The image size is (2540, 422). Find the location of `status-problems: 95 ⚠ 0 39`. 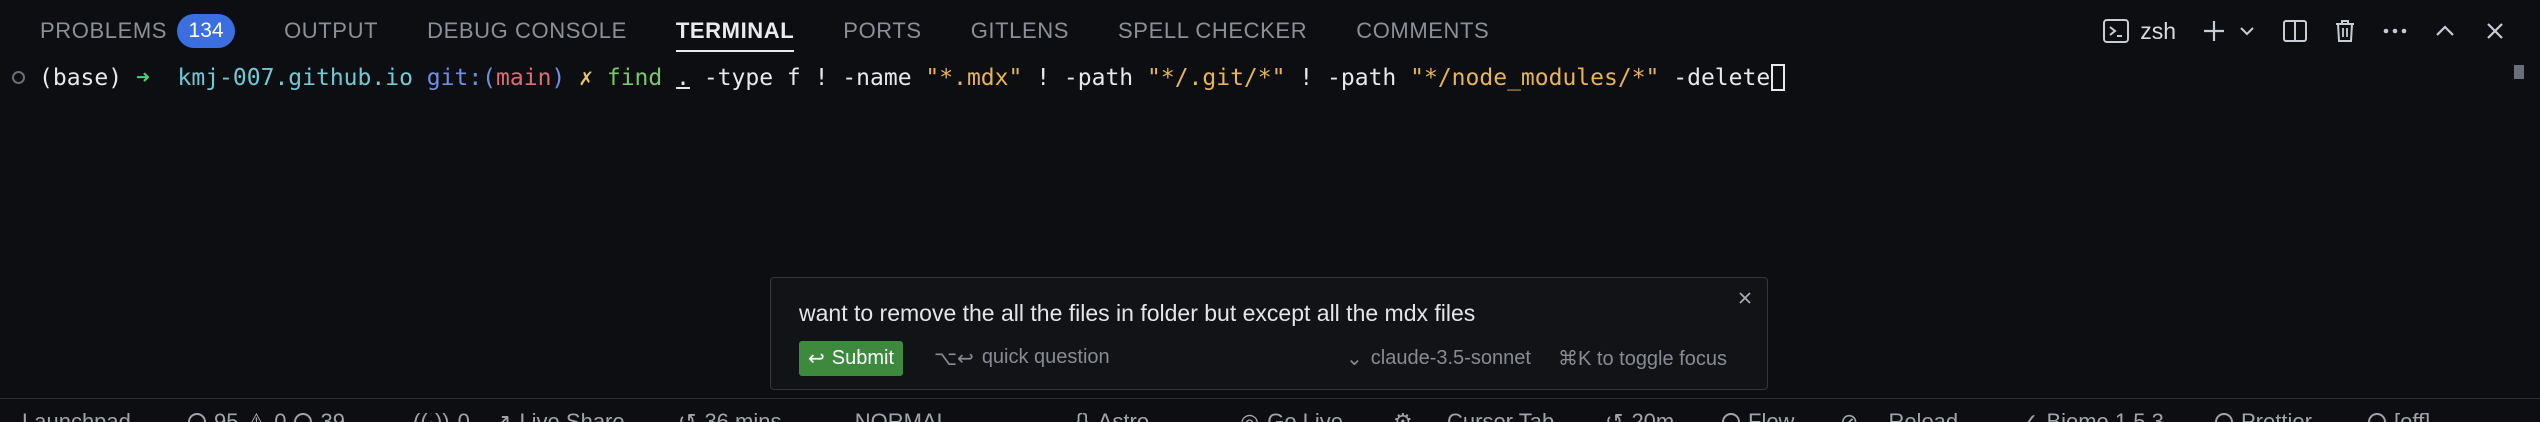

status-problems: 95 ⚠ 0 39 is located at coordinates (266, 415).